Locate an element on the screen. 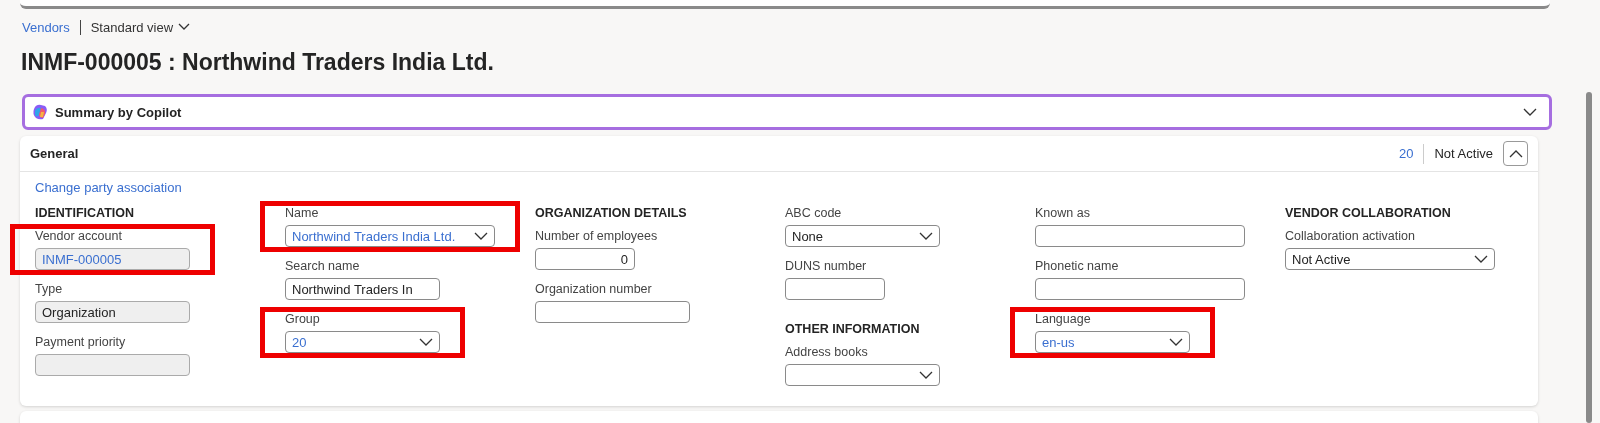 The width and height of the screenshot is (1600, 423). field-label: Organization number is located at coordinates (594, 289).